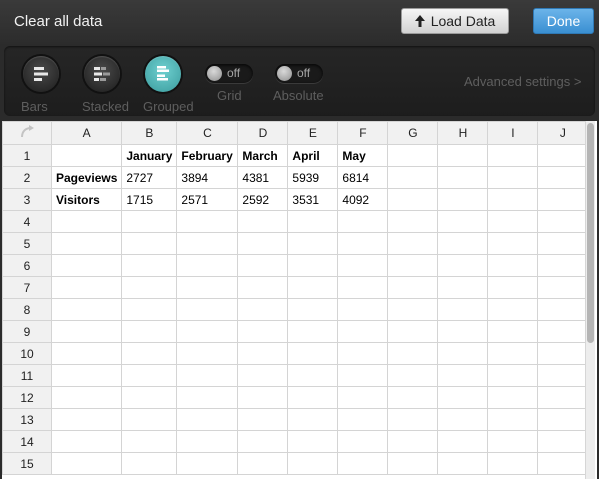 This screenshot has height=479, width=599. What do you see at coordinates (207, 199) in the screenshot?
I see `cell: 2571` at bounding box center [207, 199].